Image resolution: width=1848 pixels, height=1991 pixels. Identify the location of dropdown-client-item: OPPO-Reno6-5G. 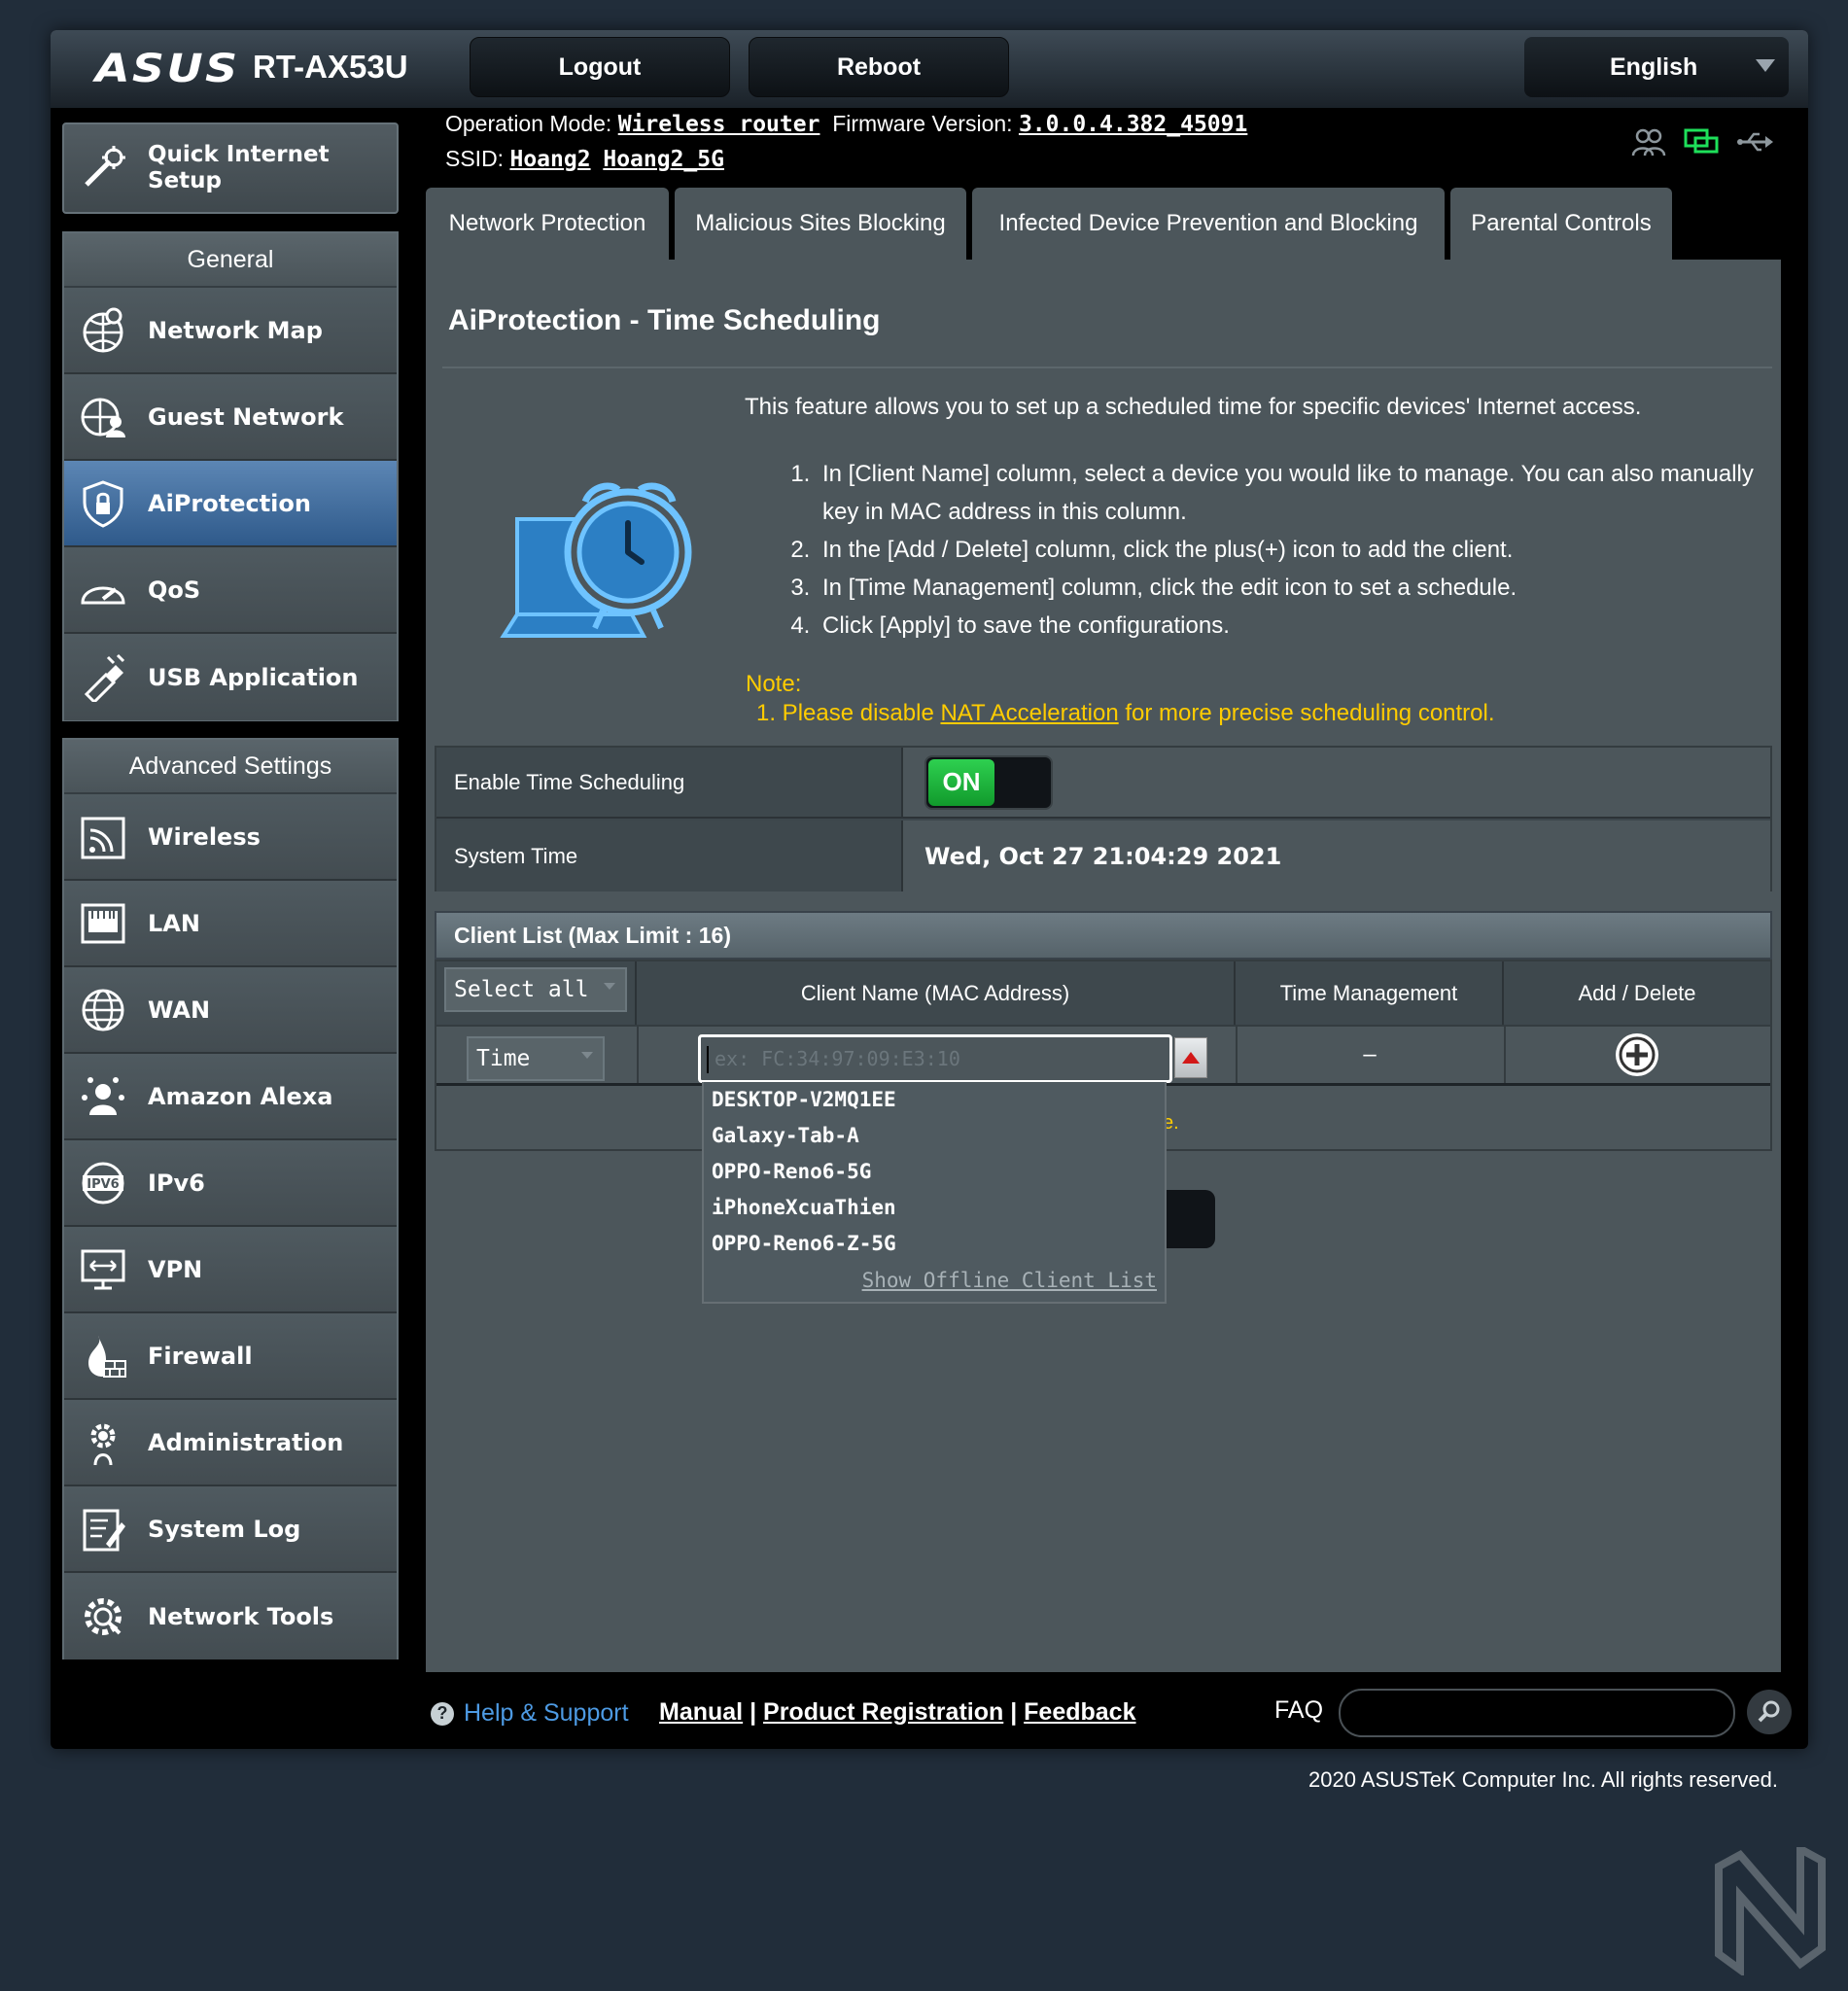
(791, 1172).